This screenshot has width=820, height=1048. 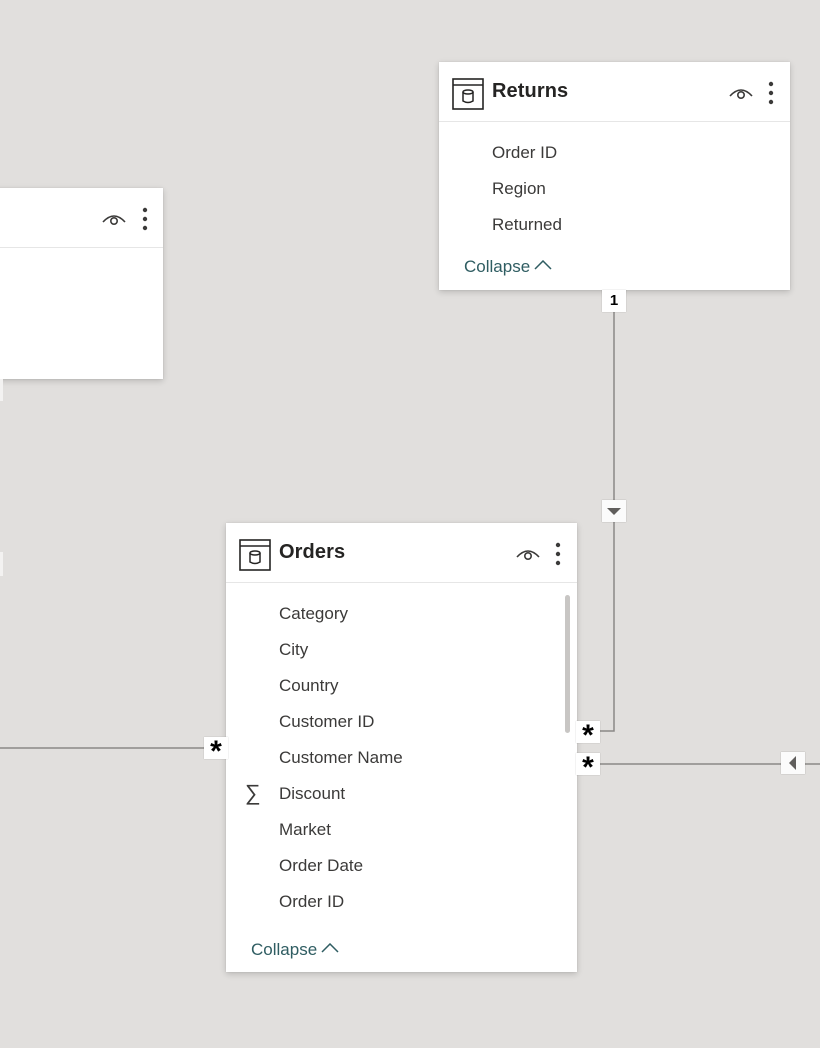 What do you see at coordinates (519, 188) in the screenshot?
I see `field-name: Region` at bounding box center [519, 188].